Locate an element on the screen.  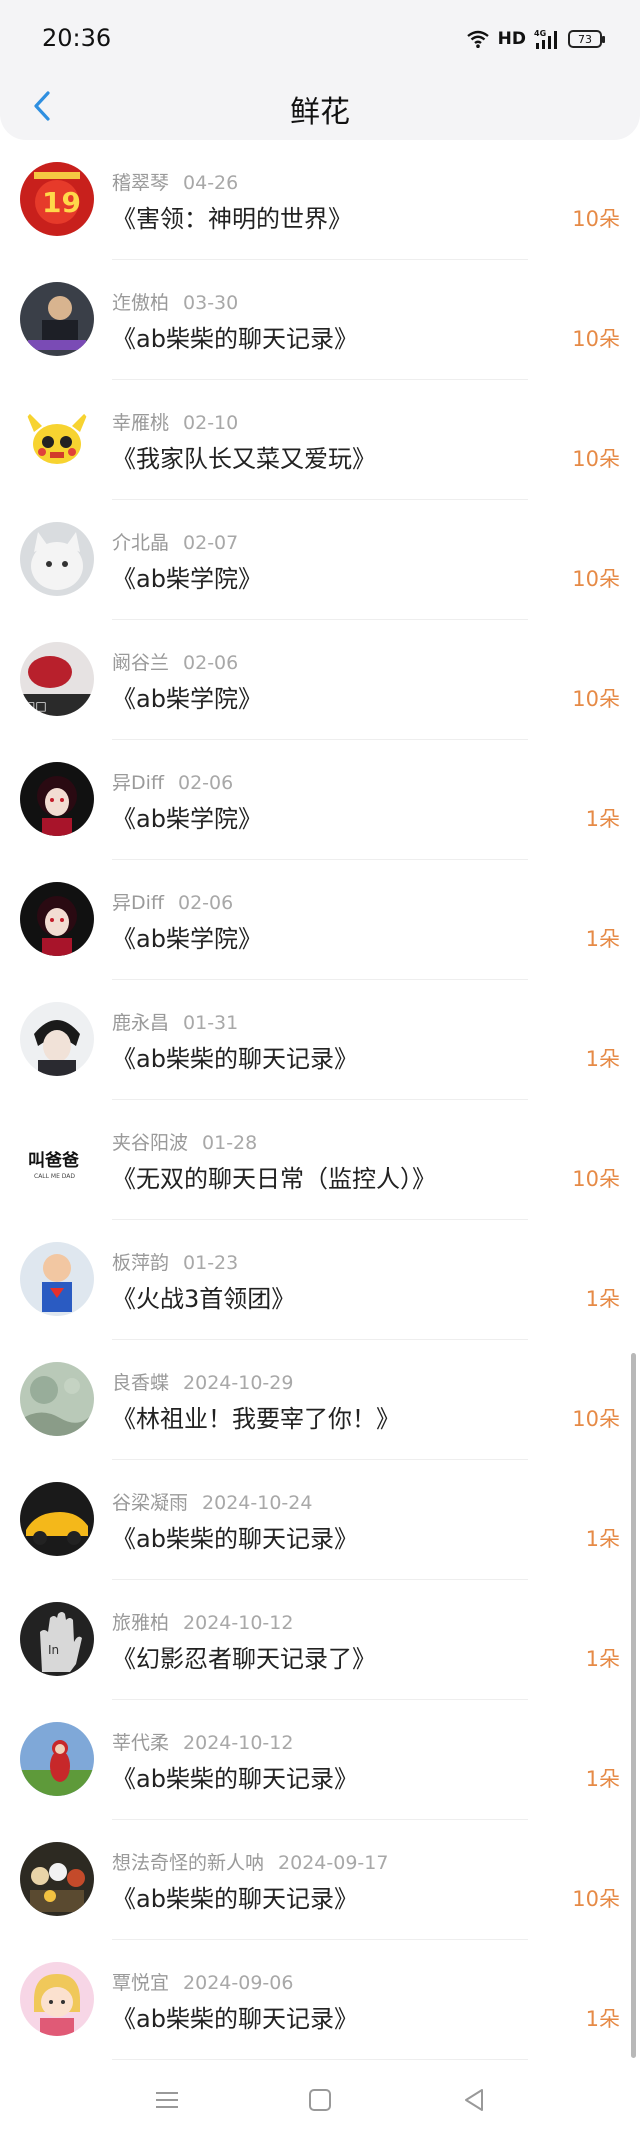
page-title: 鲜花 is located at coordinates (320, 112).